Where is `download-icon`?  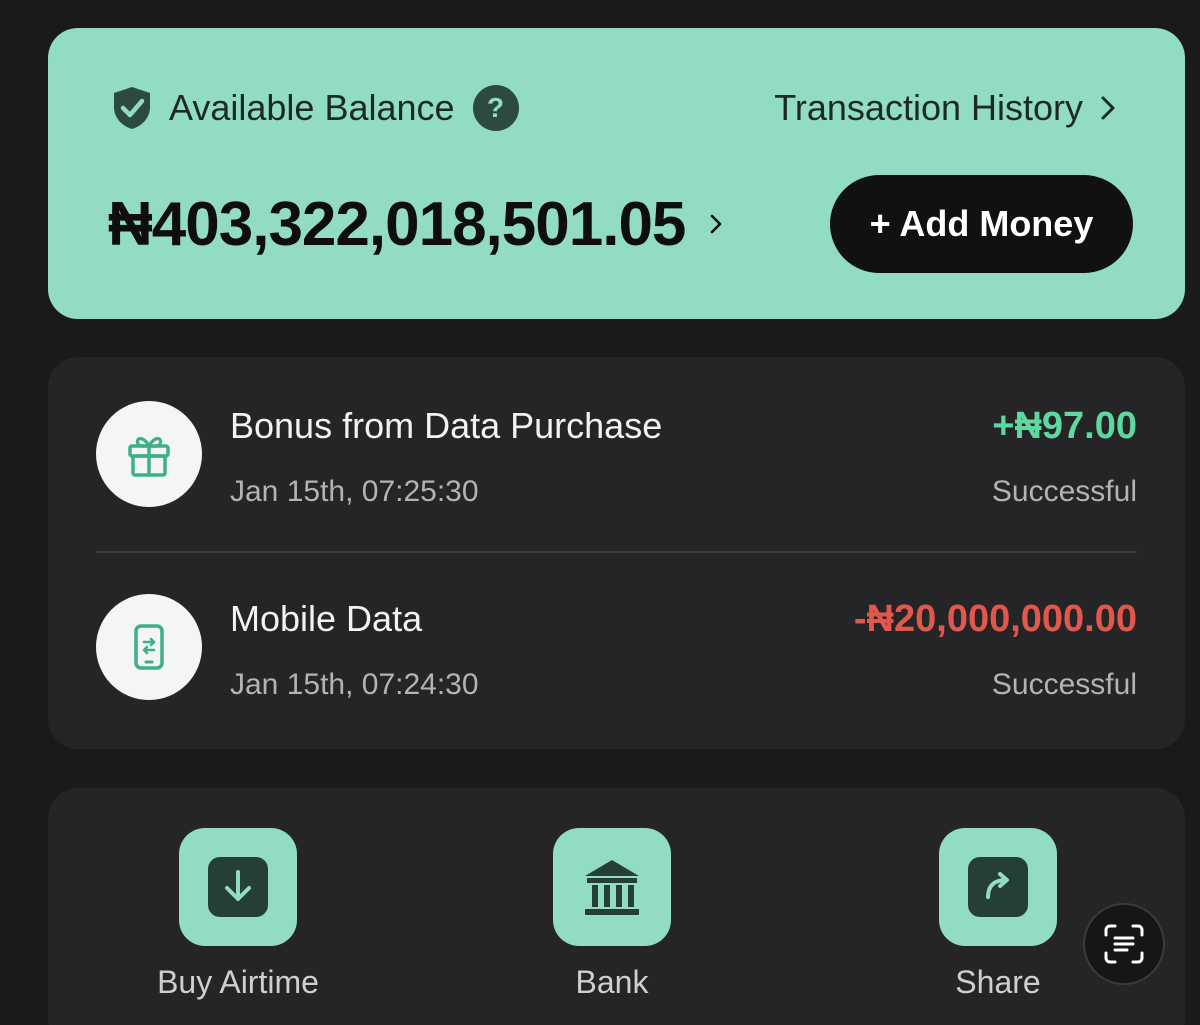
download-icon is located at coordinates (238, 887).